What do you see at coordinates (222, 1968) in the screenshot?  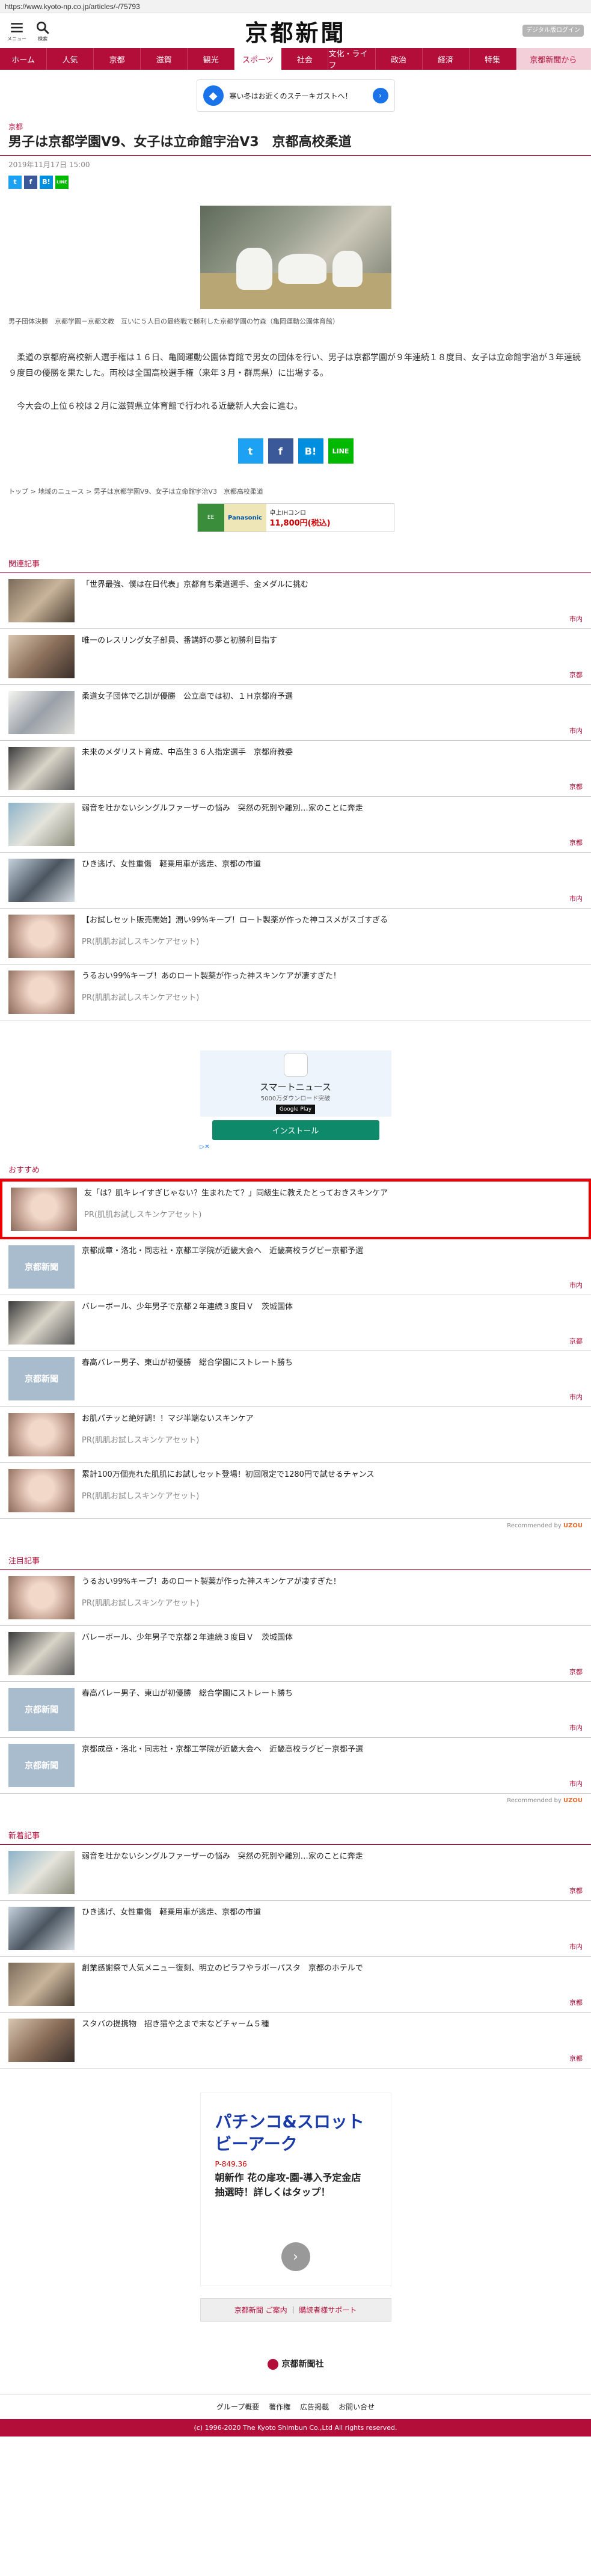 I see `list-item-title: 創業感謝祭で人気メニュー復刻、明立のピラフやラボーパスタ 京都のホテルで` at bounding box center [222, 1968].